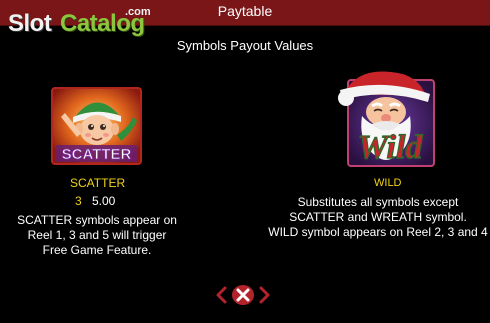 This screenshot has height=323, width=490. What do you see at coordinates (245, 45) in the screenshot?
I see `section-subtitle: Symbols Payout Values` at bounding box center [245, 45].